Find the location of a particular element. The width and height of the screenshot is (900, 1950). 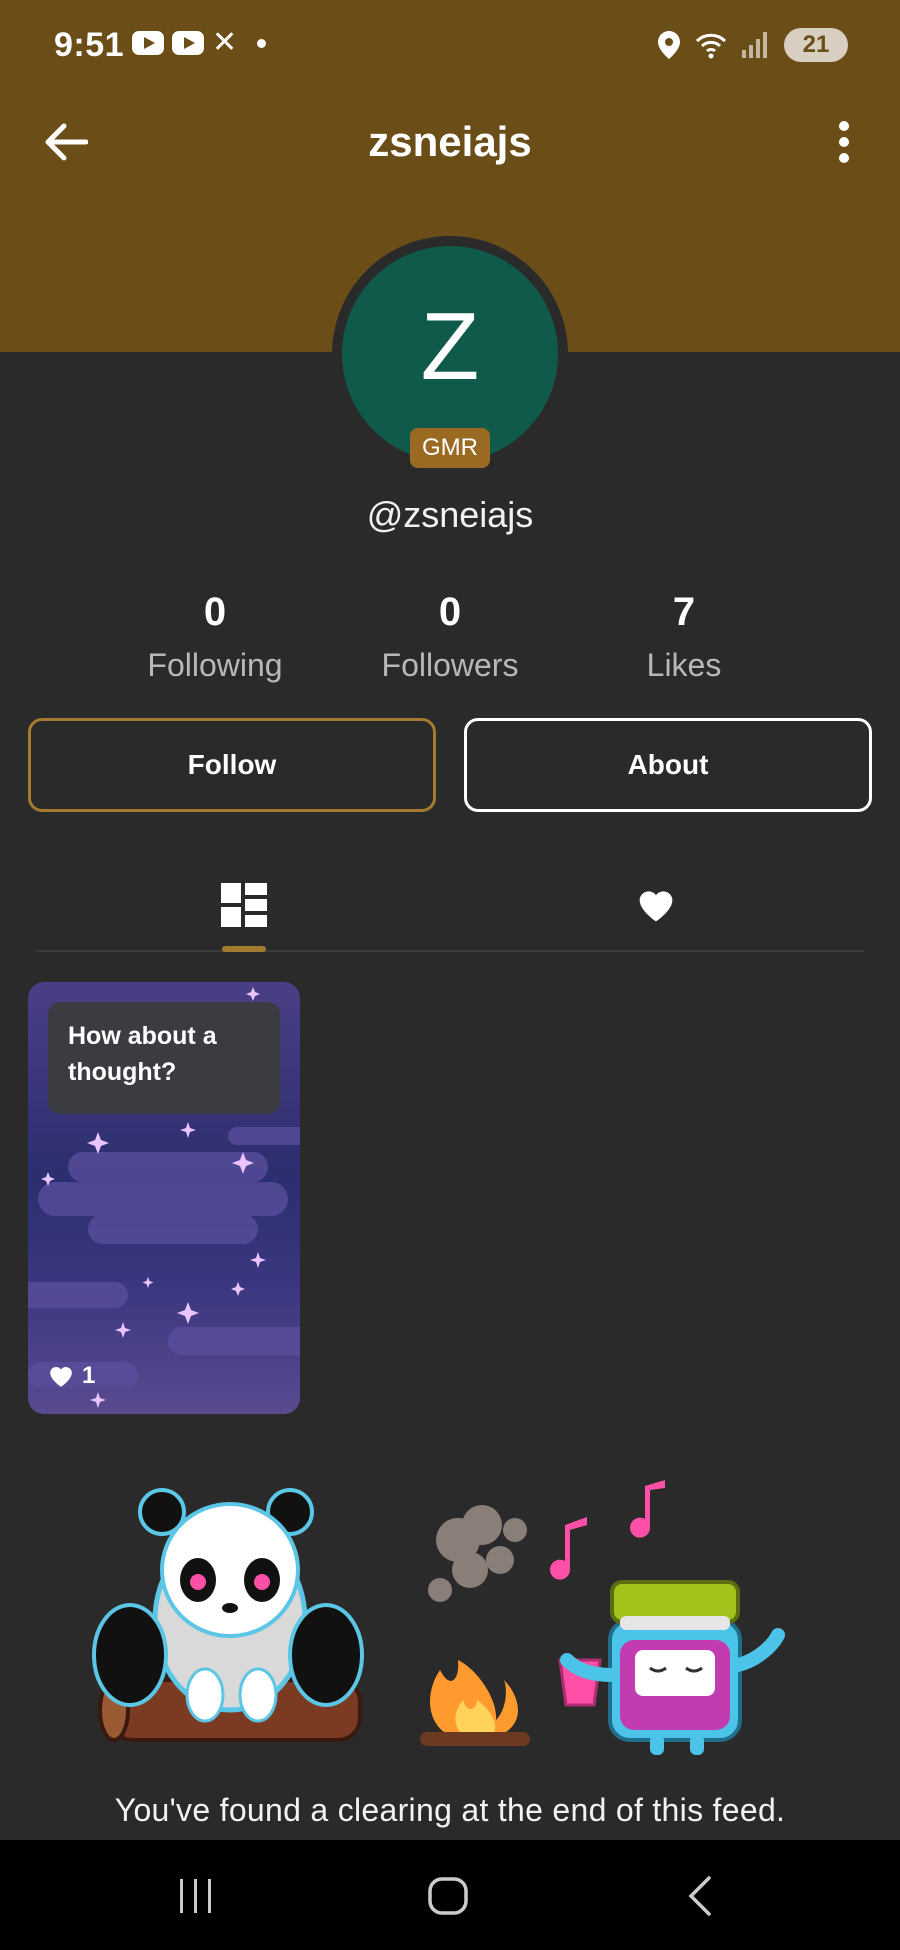

more-options-button is located at coordinates (844, 142).